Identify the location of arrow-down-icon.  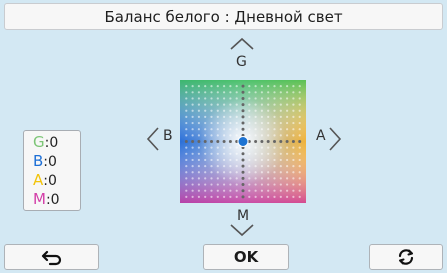
(242, 230).